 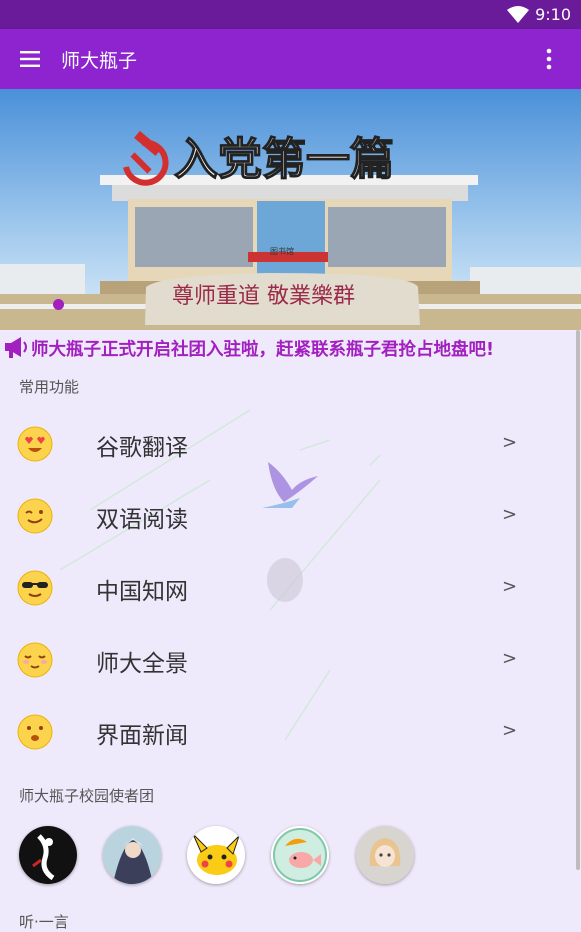 What do you see at coordinates (216, 855) in the screenshot?
I see `avatar-pikachu` at bounding box center [216, 855].